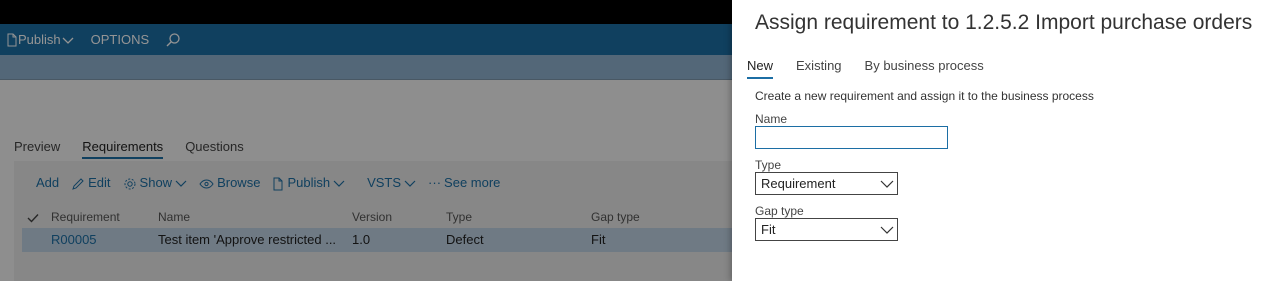 This screenshot has width=1264, height=281. I want to click on tab-by-business-process: By business process, so click(924, 68).